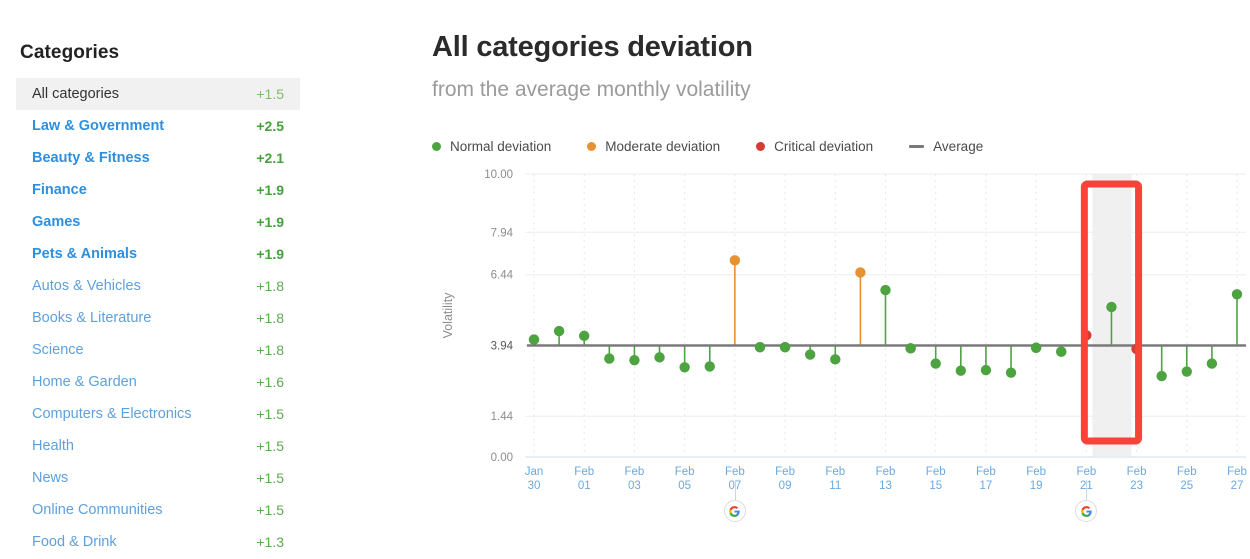  What do you see at coordinates (270, 158) in the screenshot?
I see `category-deviation-value: +2.1` at bounding box center [270, 158].